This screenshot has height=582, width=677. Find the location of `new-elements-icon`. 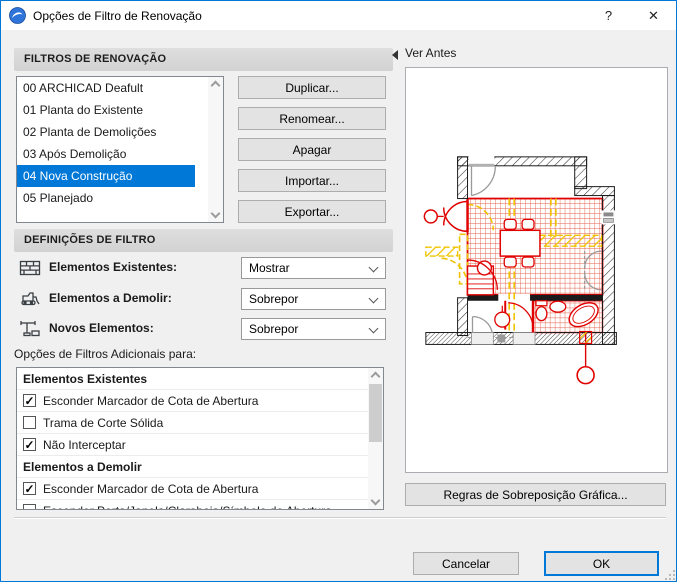

new-elements-icon is located at coordinates (30, 329).